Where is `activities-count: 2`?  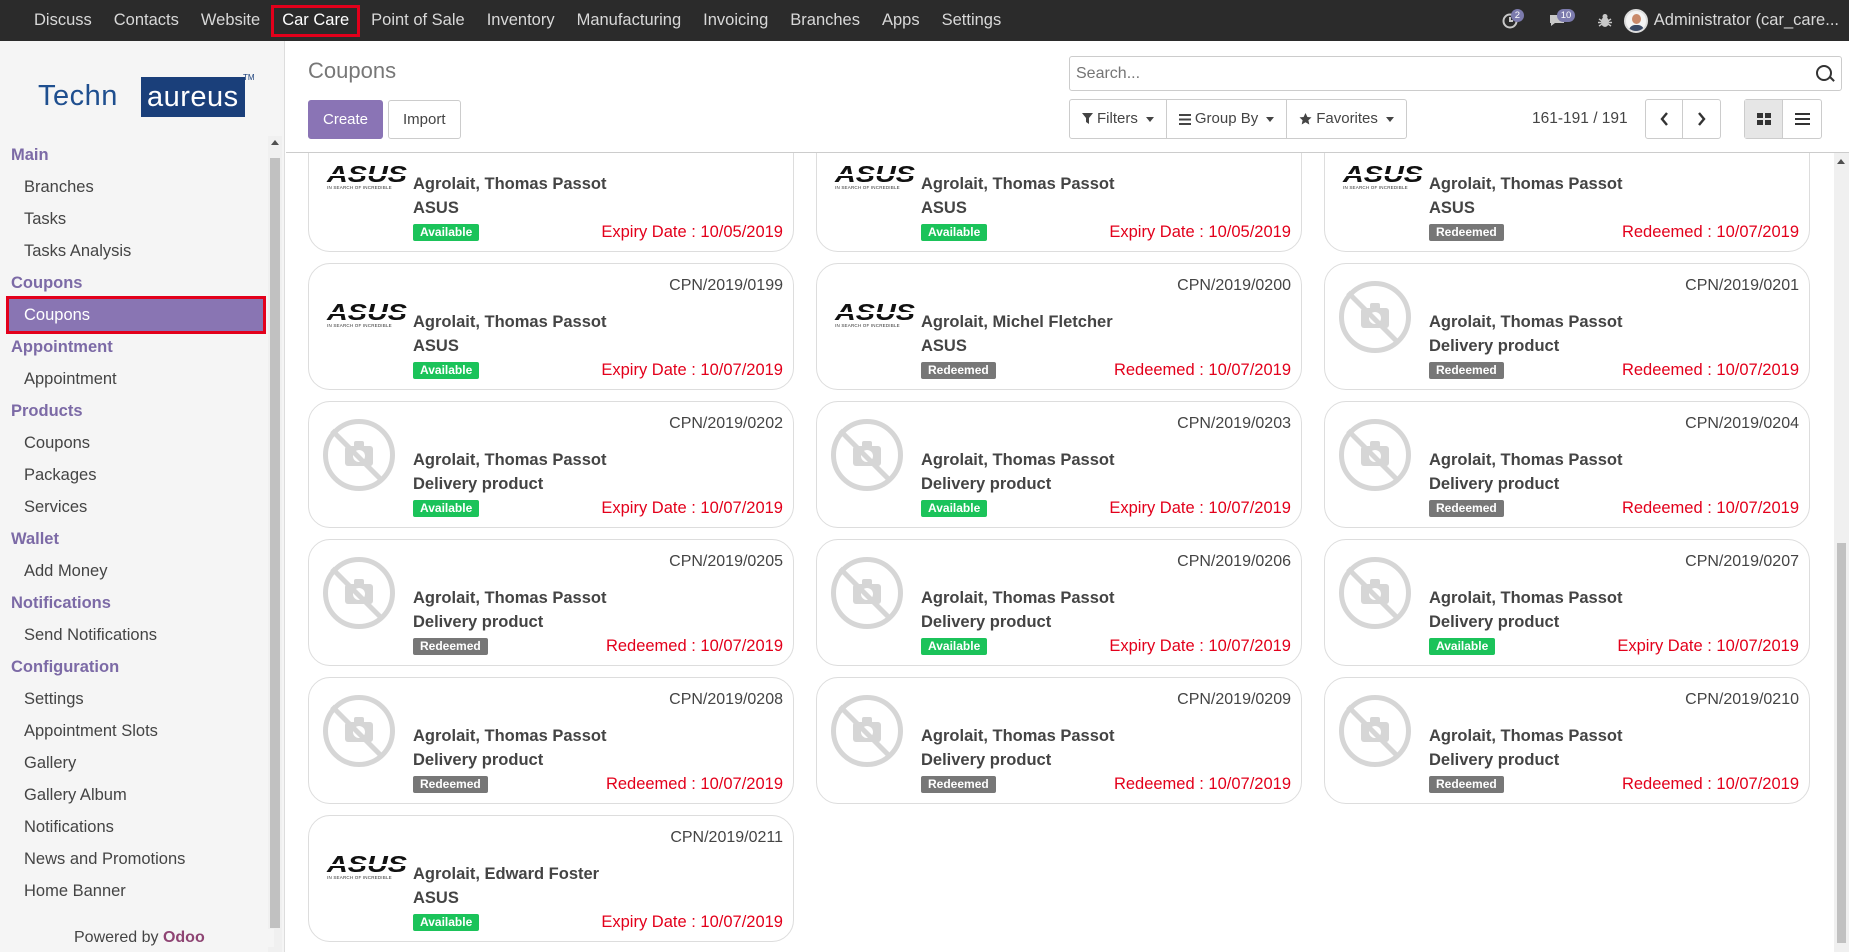
activities-count: 2 is located at coordinates (1517, 15).